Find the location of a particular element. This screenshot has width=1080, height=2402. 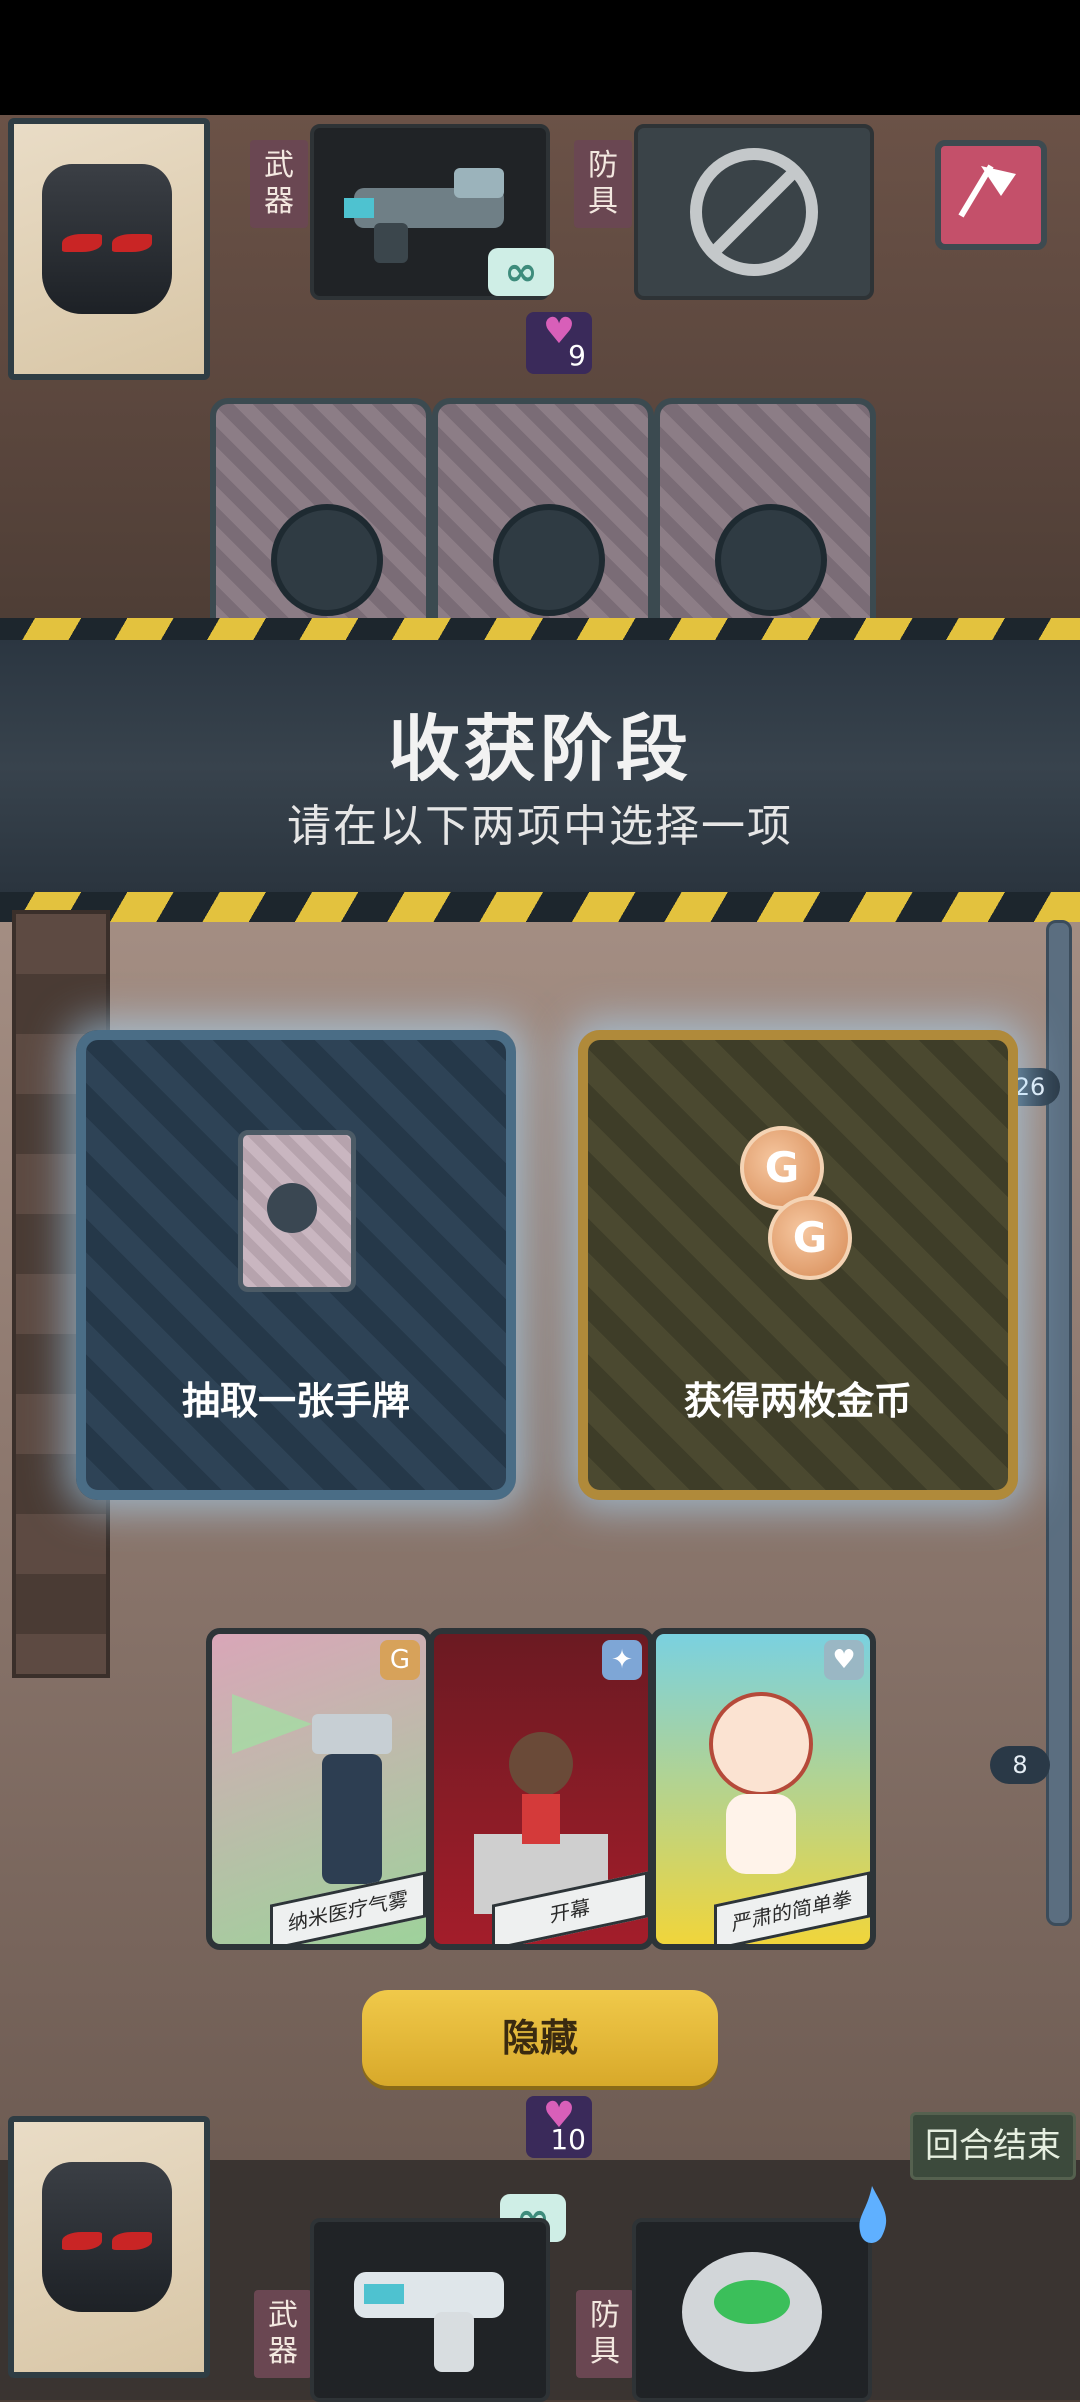

opponent-armor-slot is located at coordinates (754, 212).